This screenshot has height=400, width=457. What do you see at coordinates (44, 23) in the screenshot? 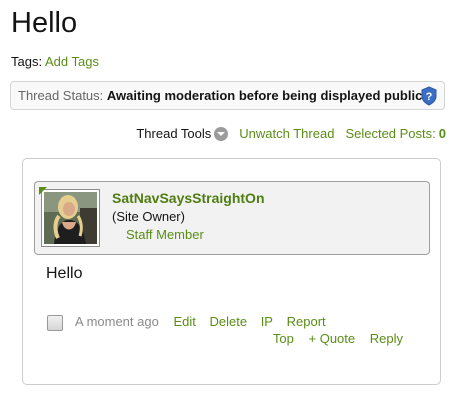
I see `page-title: Hello` at bounding box center [44, 23].